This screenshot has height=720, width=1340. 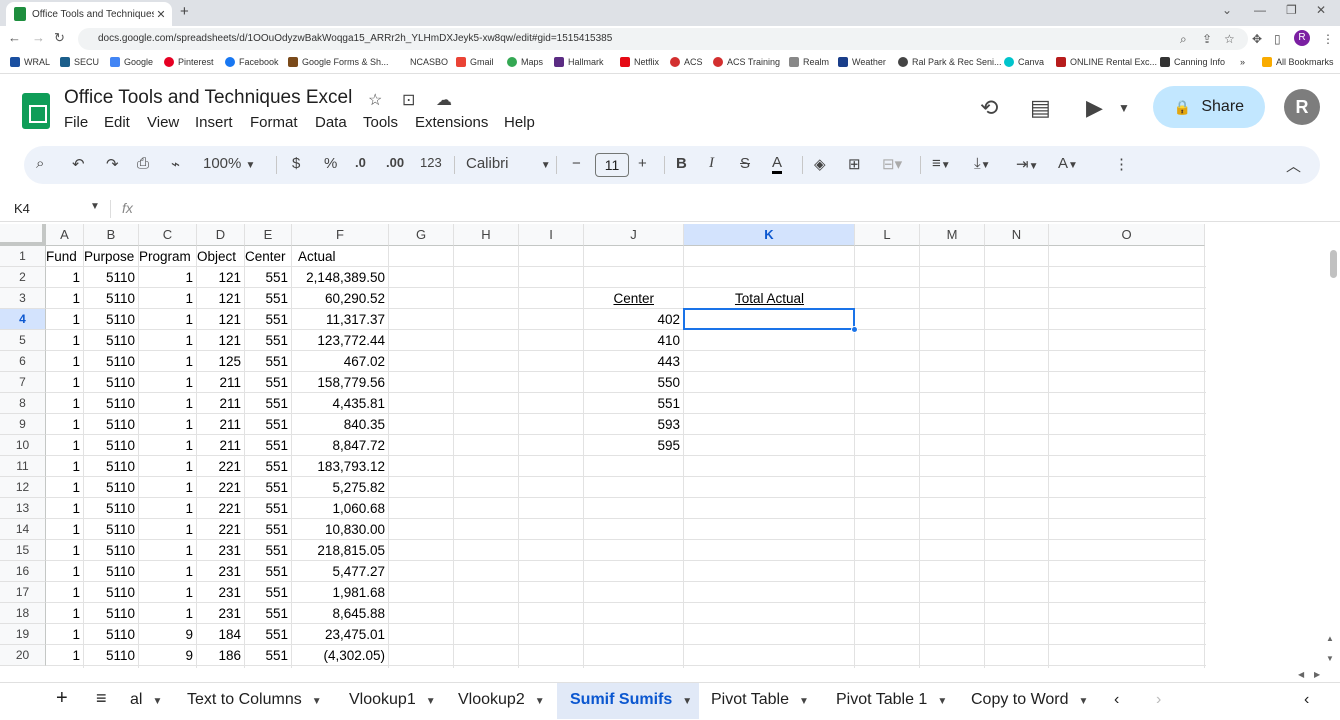 I want to click on share-page-icon: ⇪, so click(x=1207, y=39).